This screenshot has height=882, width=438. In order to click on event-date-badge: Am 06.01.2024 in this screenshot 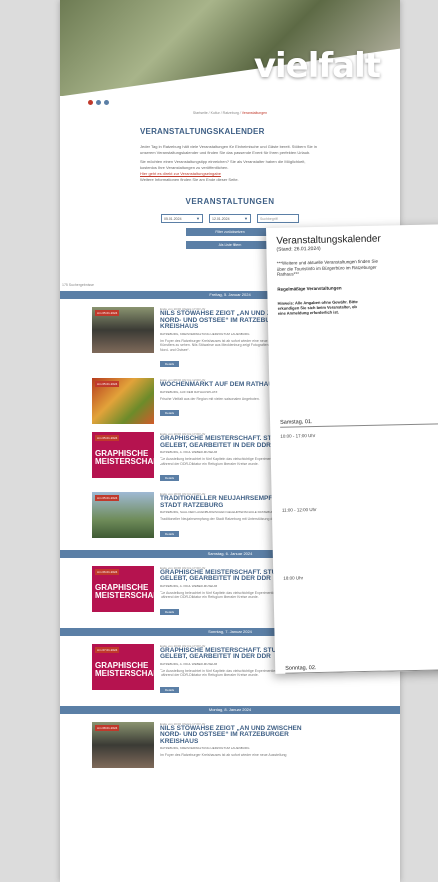, I will do `click(107, 571)`.